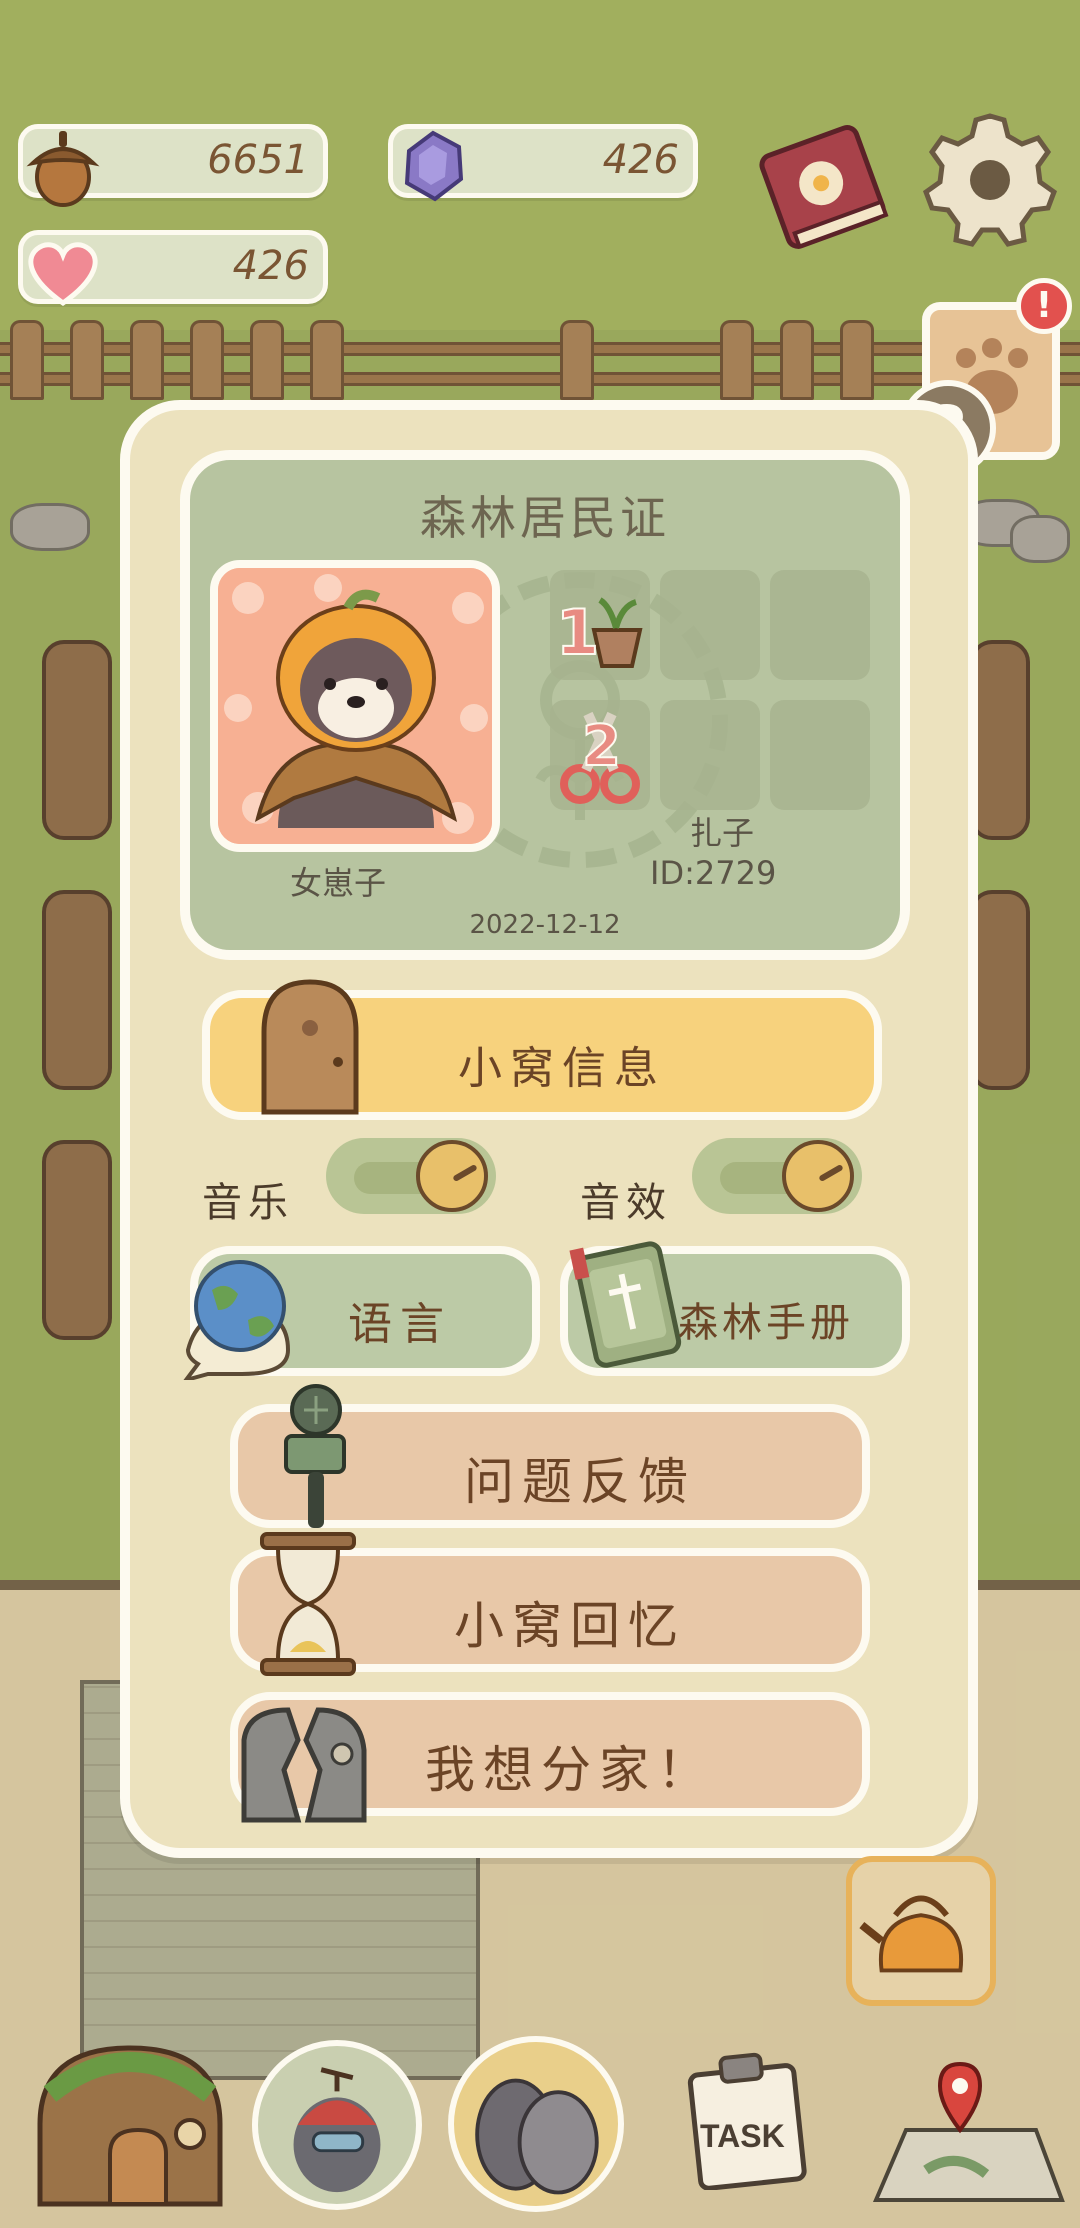 The height and width of the screenshot is (2228, 1080). I want to click on language-button: 语言, so click(361, 1313).